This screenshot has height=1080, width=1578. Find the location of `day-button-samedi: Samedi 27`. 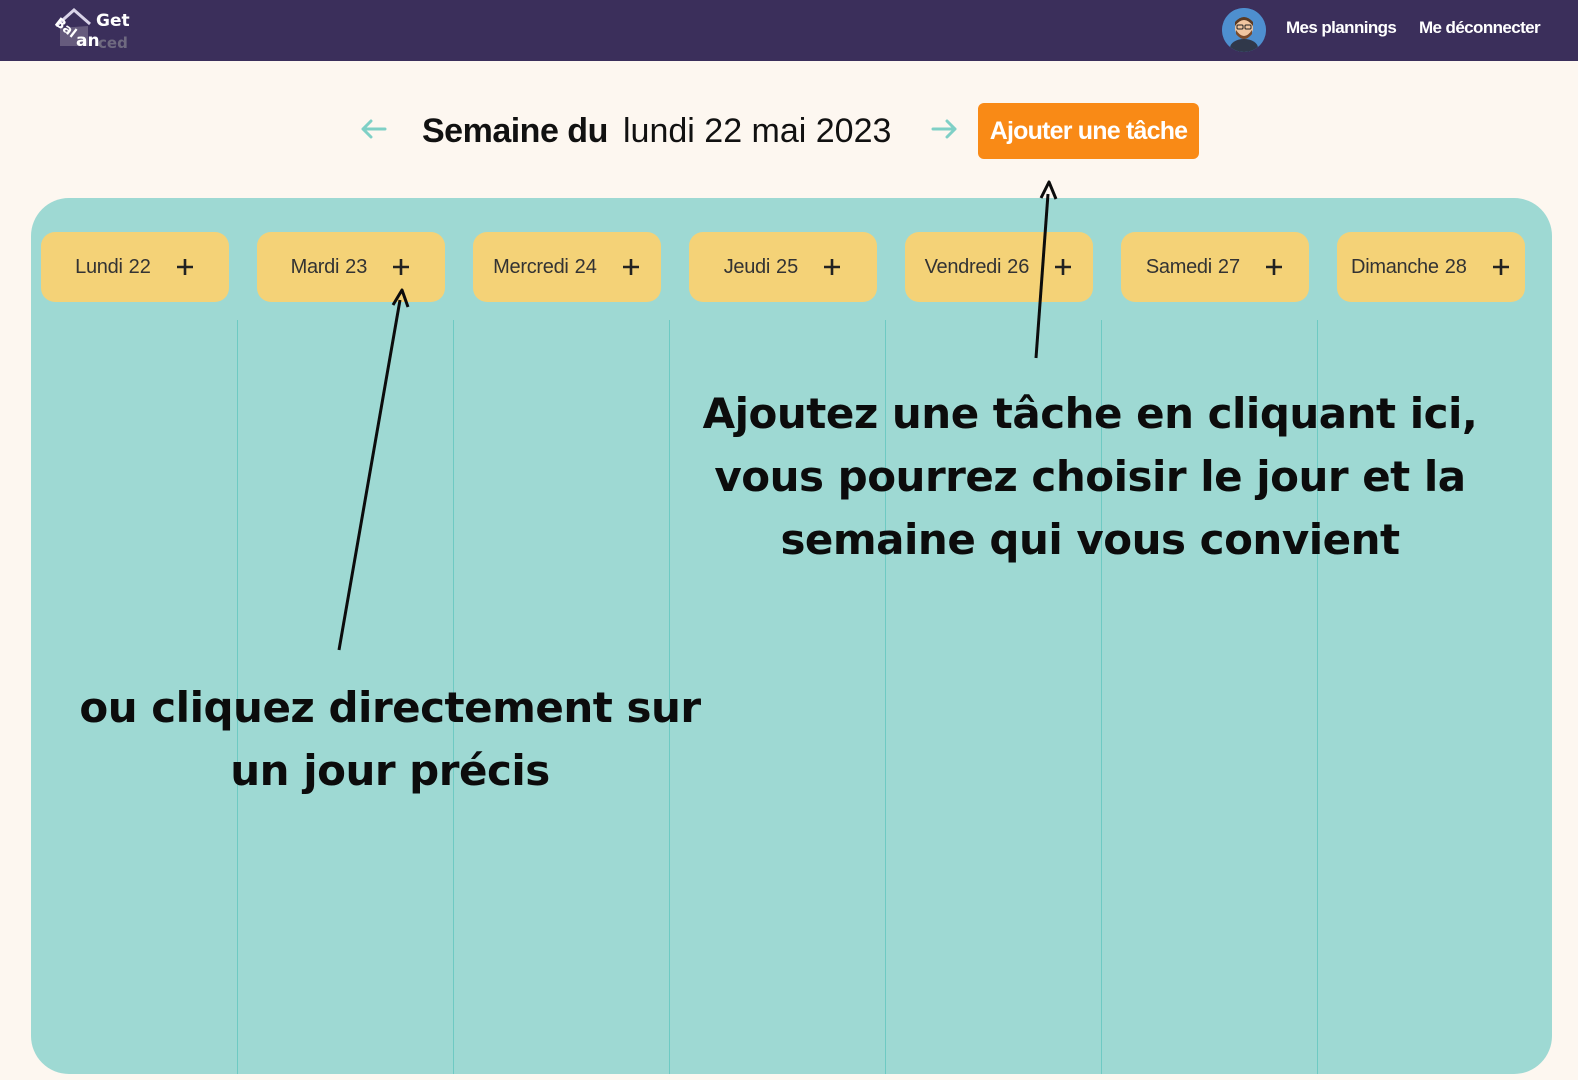

day-button-samedi: Samedi 27 is located at coordinates (1215, 267).